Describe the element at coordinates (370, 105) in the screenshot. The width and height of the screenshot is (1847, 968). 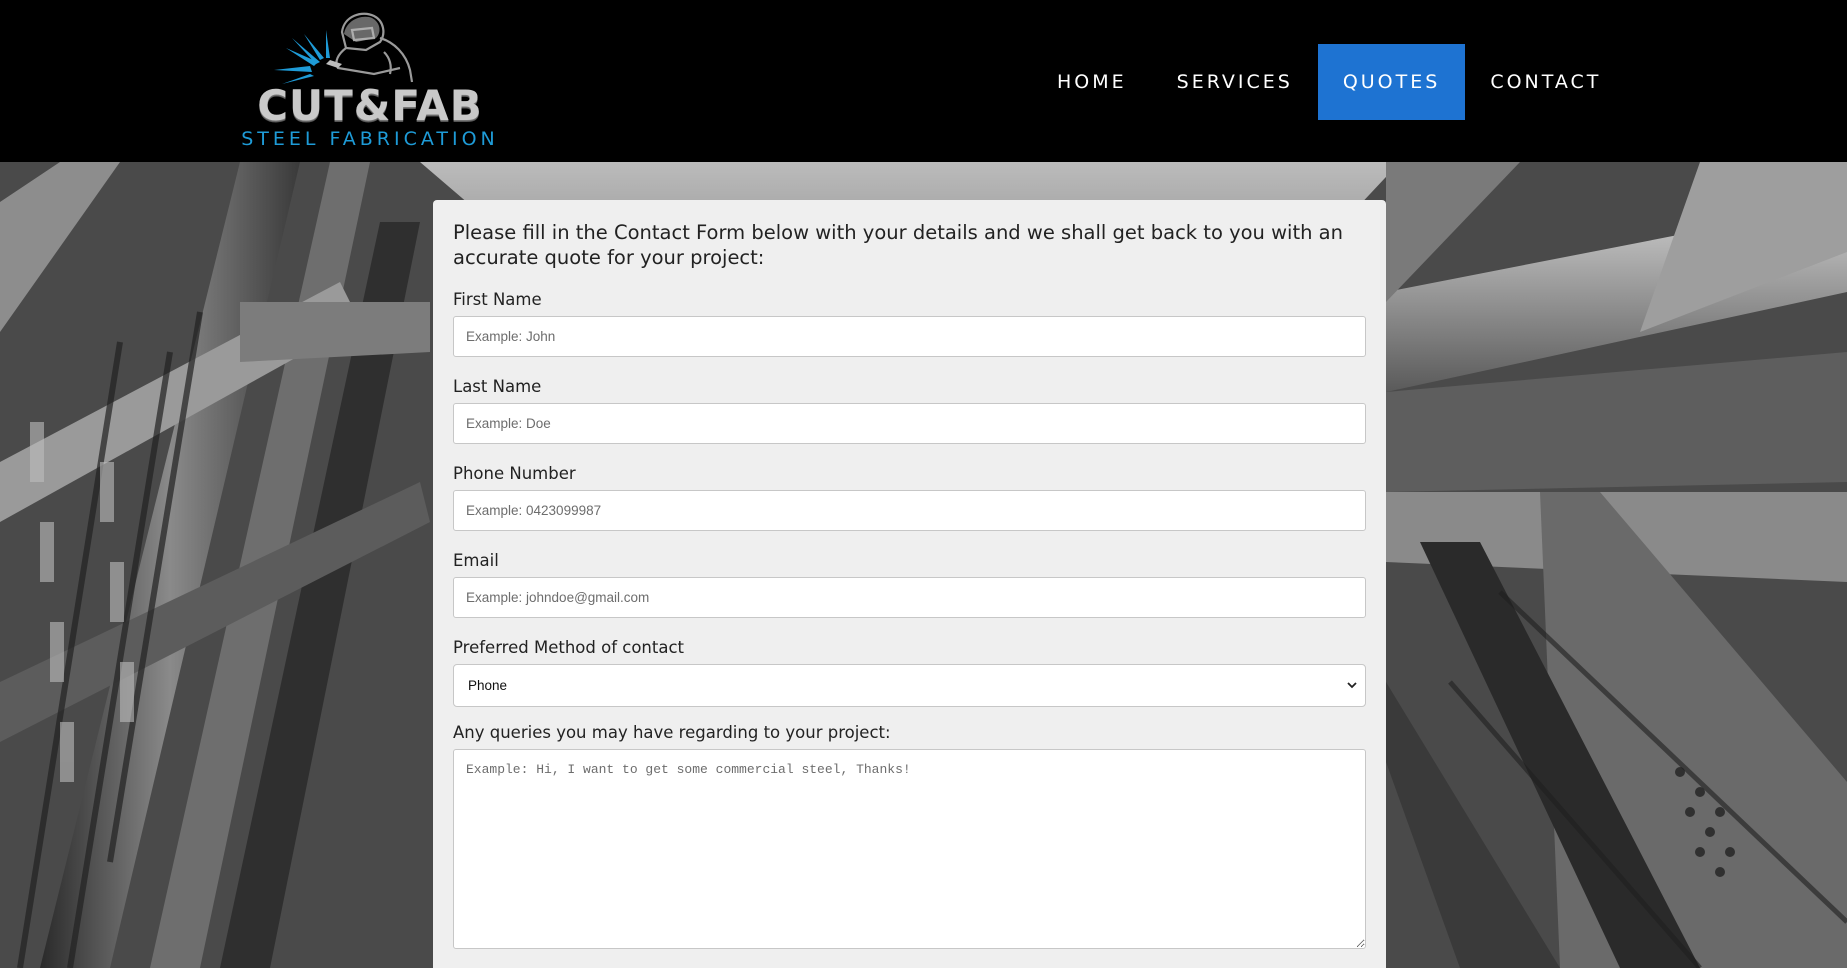
I see `logo-brand-text: CUT&FAB` at that location.